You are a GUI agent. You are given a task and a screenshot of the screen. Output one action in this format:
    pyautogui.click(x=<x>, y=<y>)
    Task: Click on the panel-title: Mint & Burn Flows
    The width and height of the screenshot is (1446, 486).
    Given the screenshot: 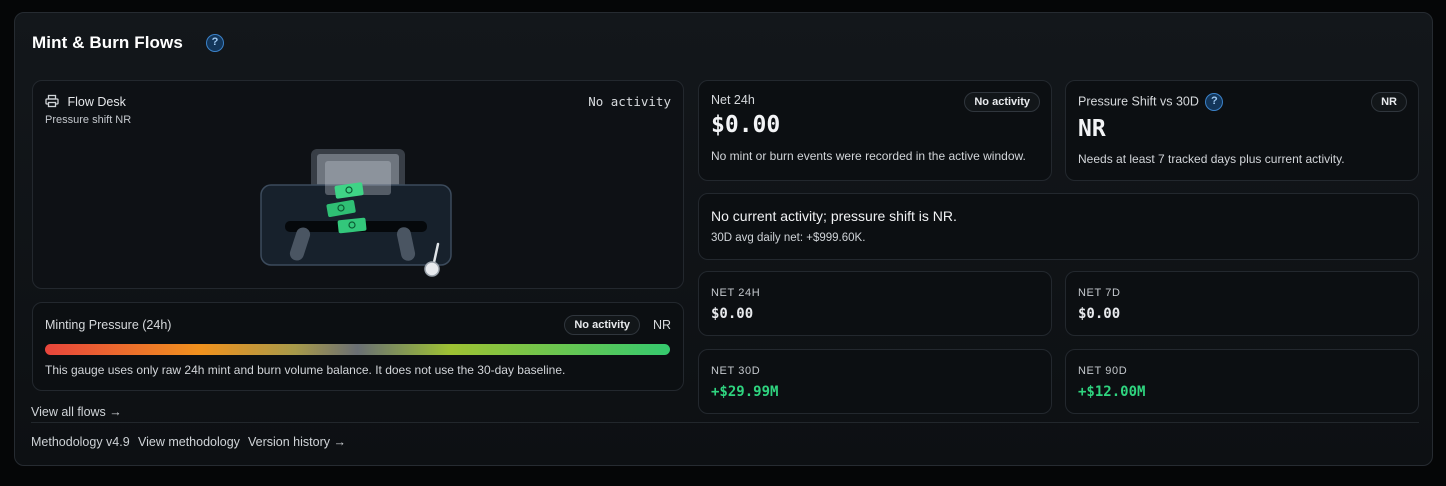 What is the action you would take?
    pyautogui.click(x=107, y=42)
    